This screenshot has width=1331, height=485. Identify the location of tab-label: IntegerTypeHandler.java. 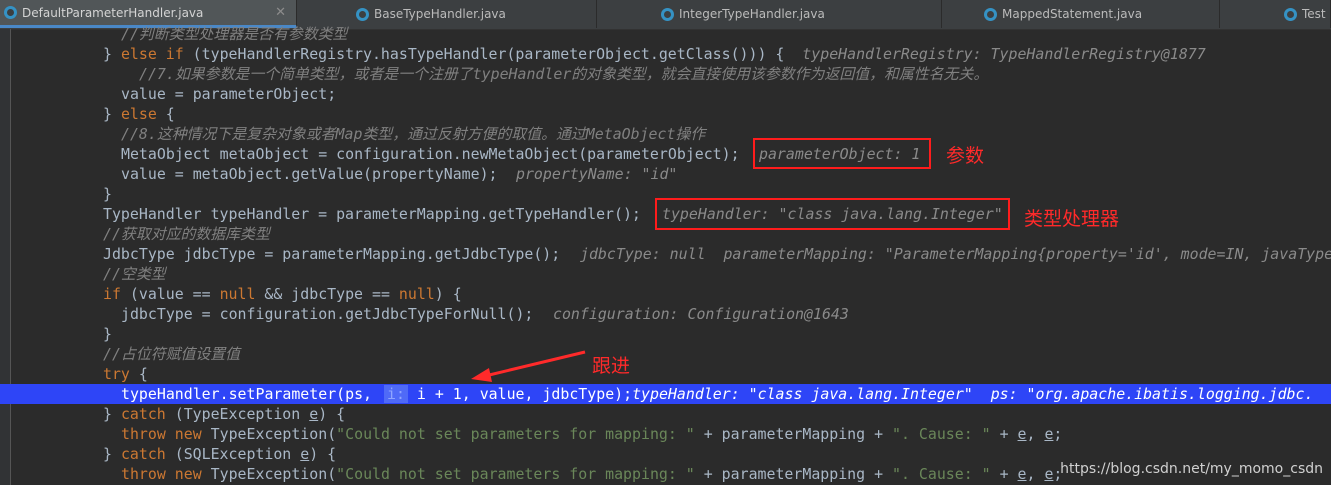
(752, 14).